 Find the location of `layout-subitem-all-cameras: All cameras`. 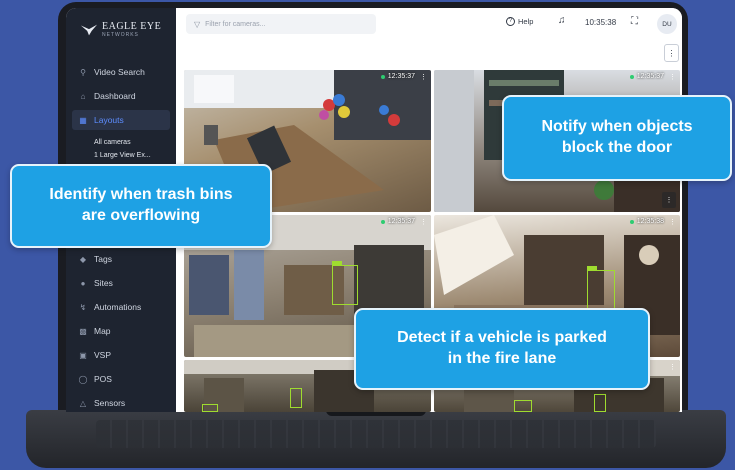

layout-subitem-all-cameras: All cameras is located at coordinates (112, 142).